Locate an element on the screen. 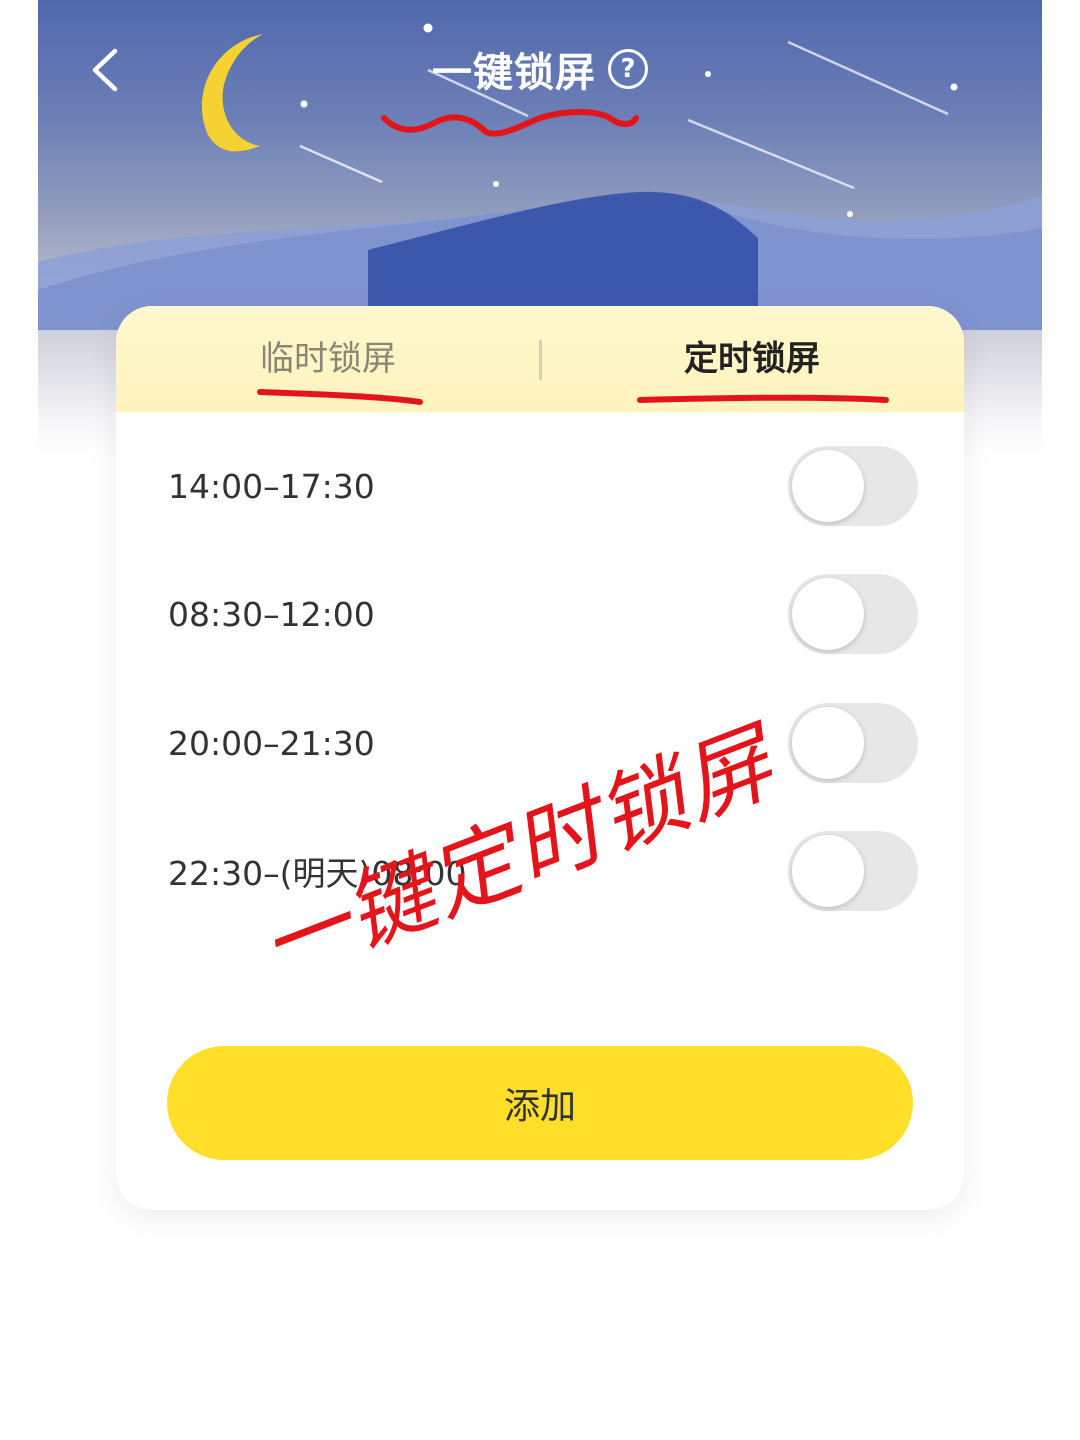 The height and width of the screenshot is (1440, 1080). tab-bar: 临时锁屏 定时锁屏 is located at coordinates (540, 359).